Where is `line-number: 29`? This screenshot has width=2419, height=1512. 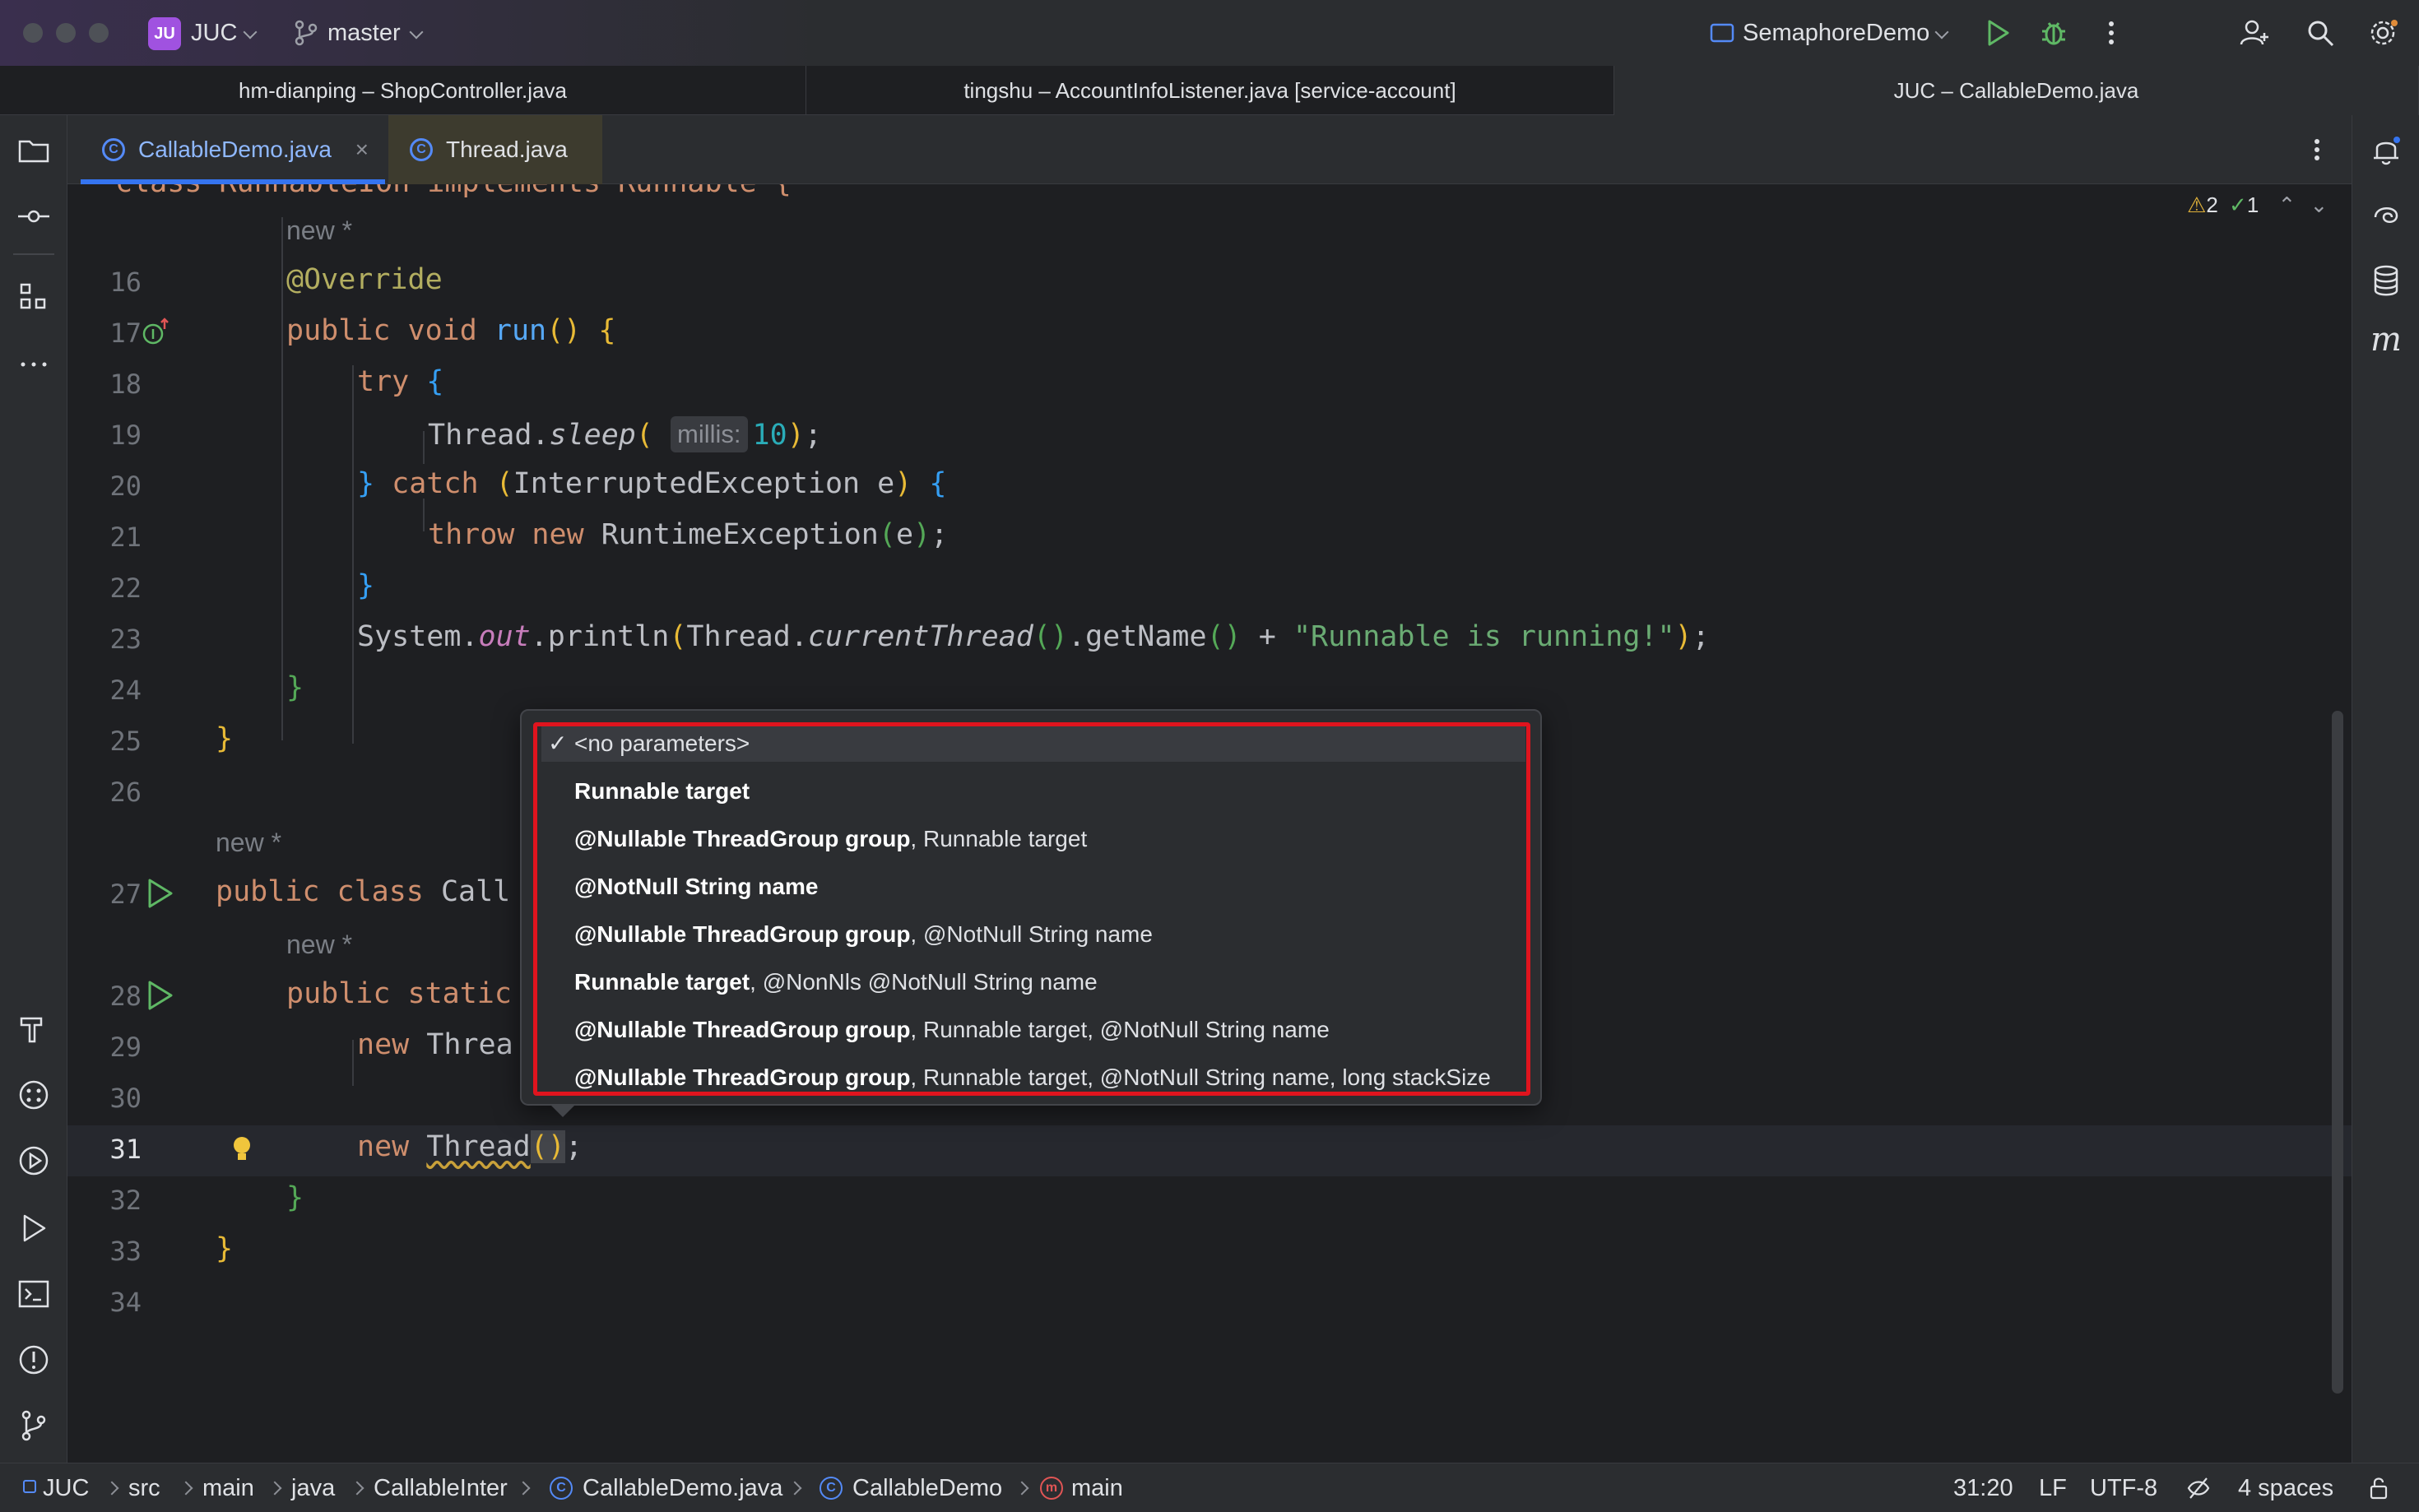
line-number: 29 is located at coordinates (125, 1047).